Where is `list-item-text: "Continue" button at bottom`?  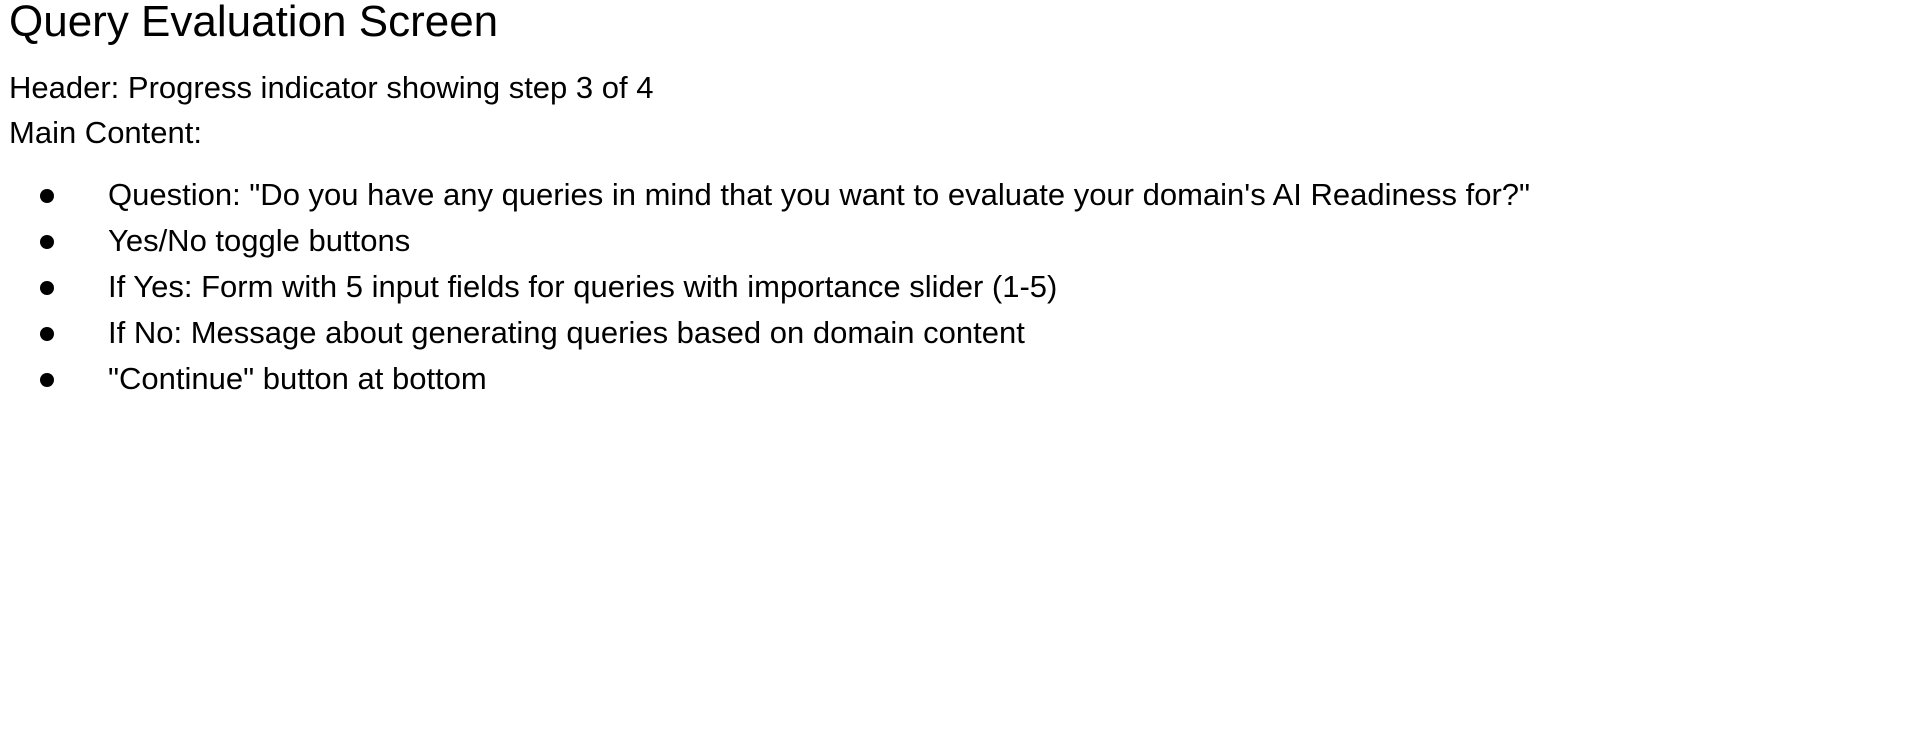
list-item-text: "Continue" button at bottom is located at coordinates (297, 378).